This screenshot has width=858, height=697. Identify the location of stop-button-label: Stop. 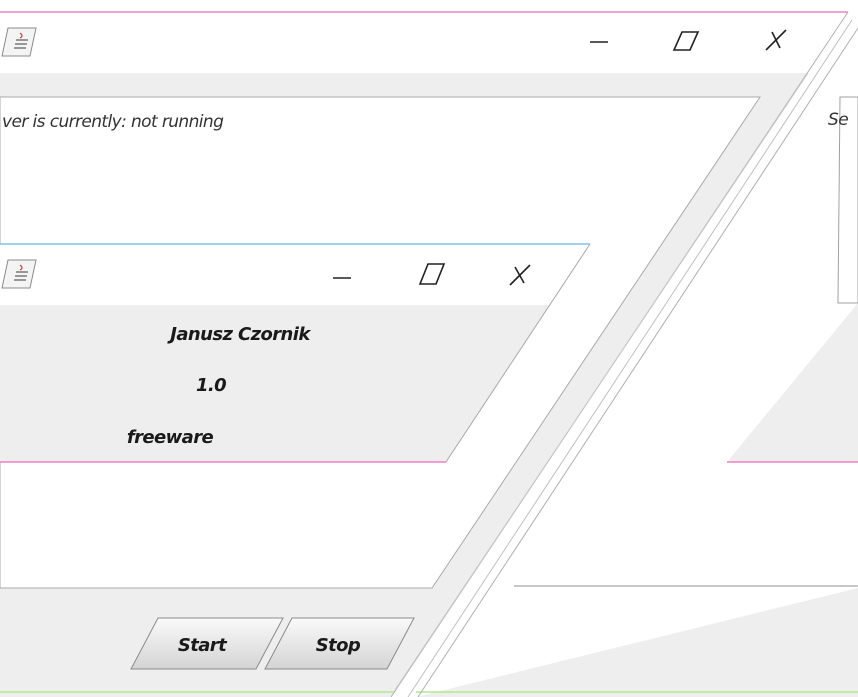
(338, 645).